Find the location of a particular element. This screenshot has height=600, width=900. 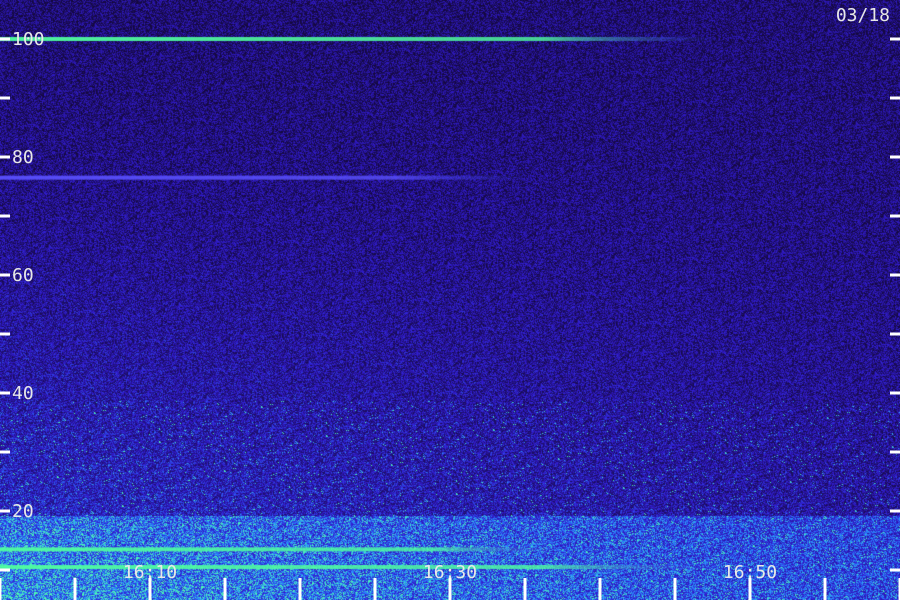

y-tick-label: 80 is located at coordinates (23, 157).